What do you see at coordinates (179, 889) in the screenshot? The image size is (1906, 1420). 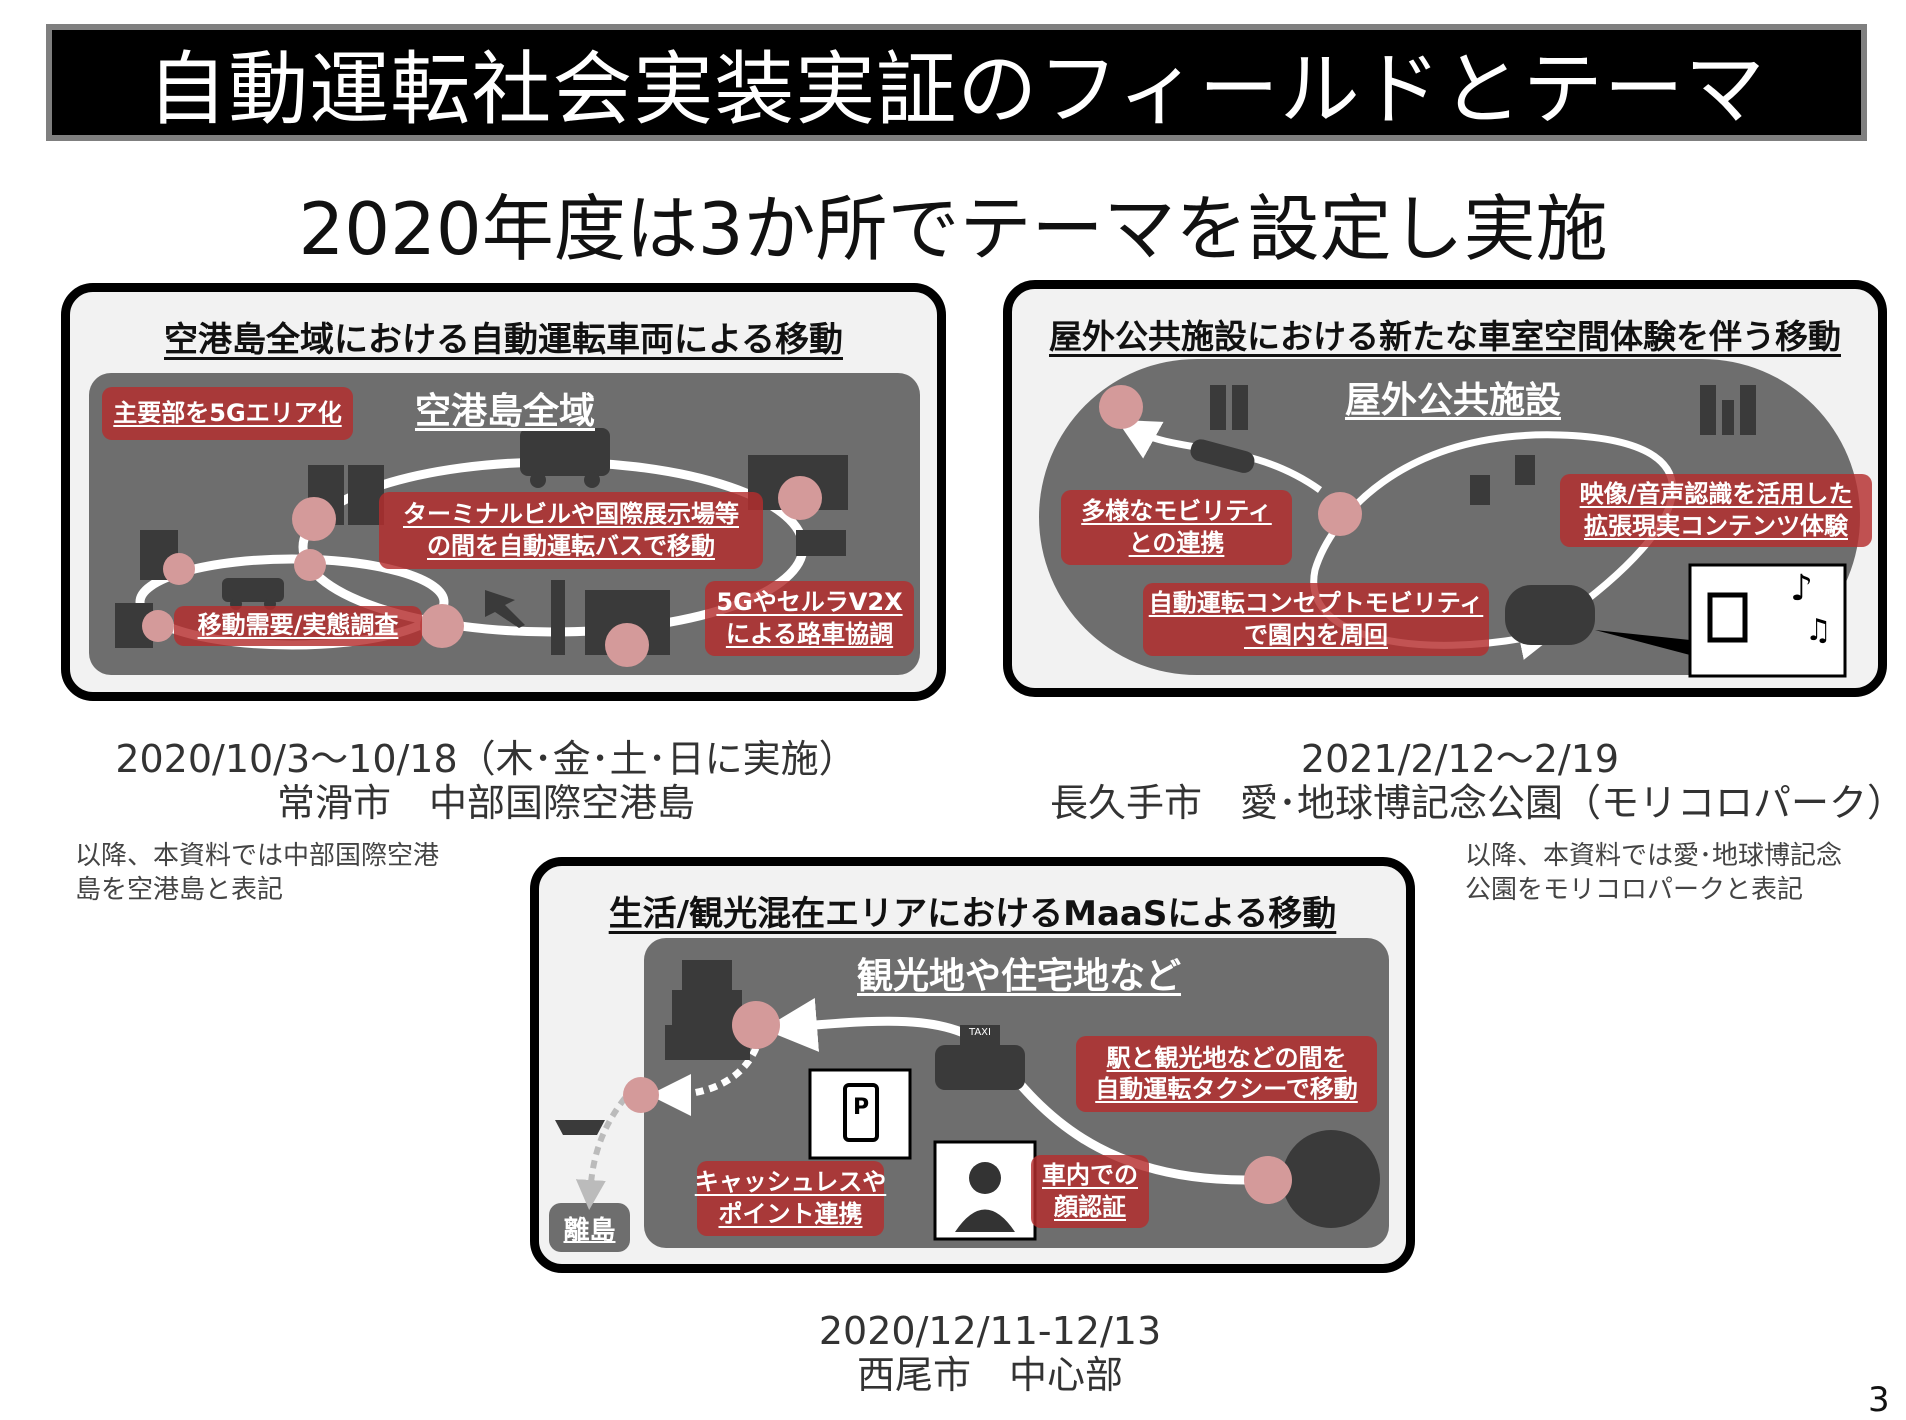 I see `airport-note-line: 島を空港島と表記` at bounding box center [179, 889].